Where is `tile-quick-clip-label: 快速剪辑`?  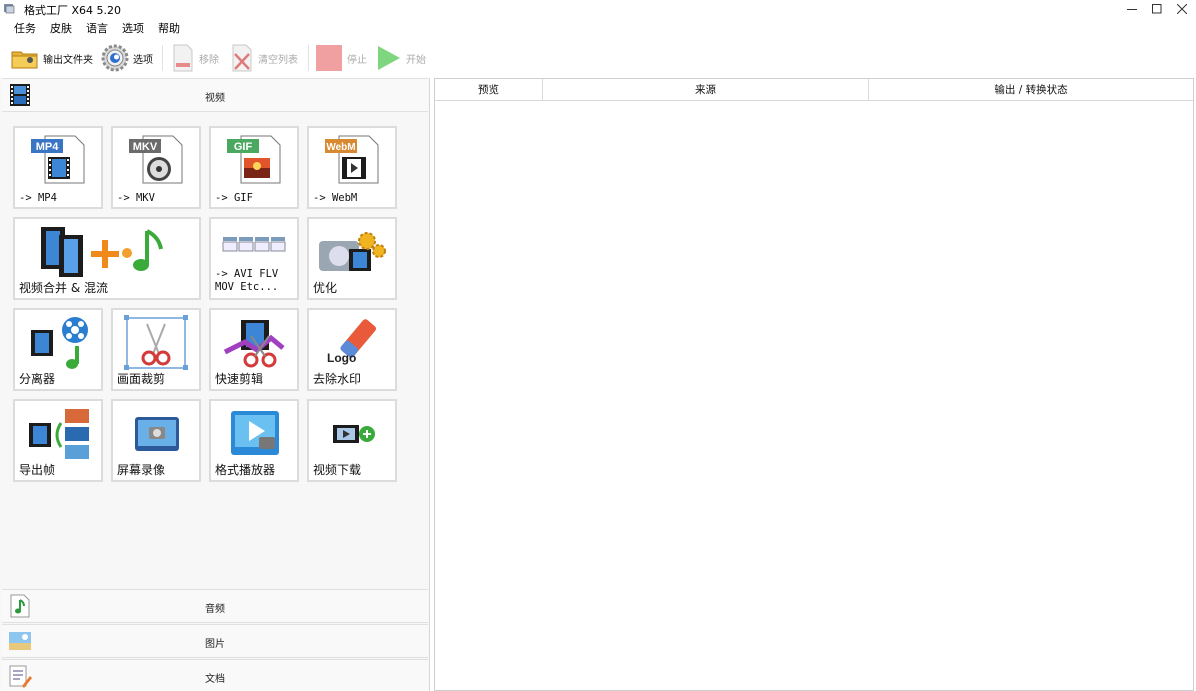
tile-quick-clip-label: 快速剪辑 is located at coordinates (239, 379).